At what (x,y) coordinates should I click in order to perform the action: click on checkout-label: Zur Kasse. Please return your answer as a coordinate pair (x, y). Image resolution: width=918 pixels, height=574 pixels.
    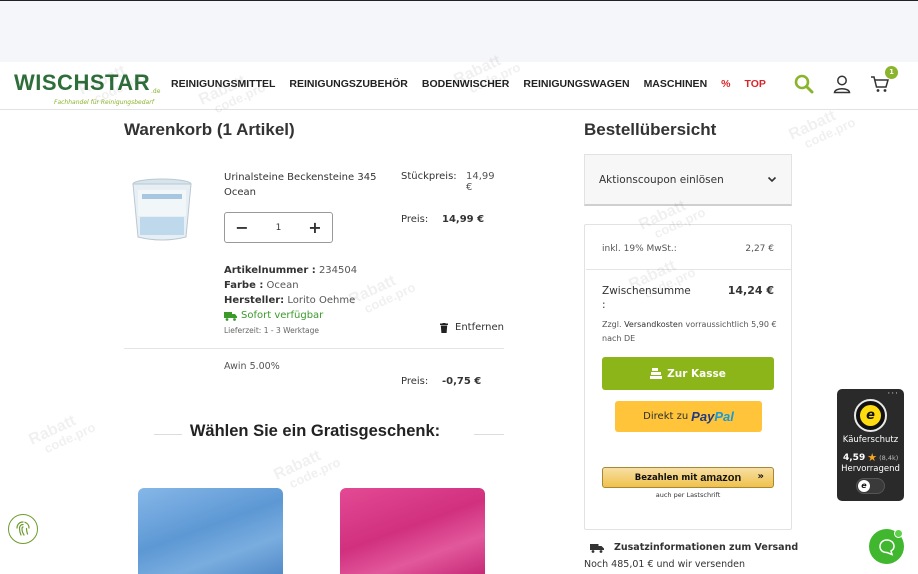
    Looking at the image, I should click on (696, 373).